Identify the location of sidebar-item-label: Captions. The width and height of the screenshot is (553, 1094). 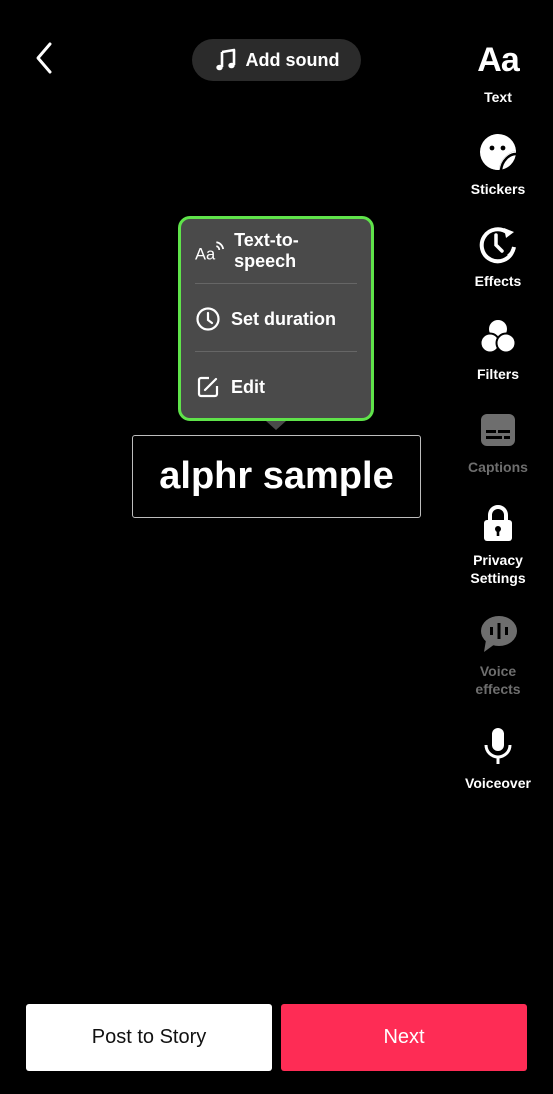
(498, 467).